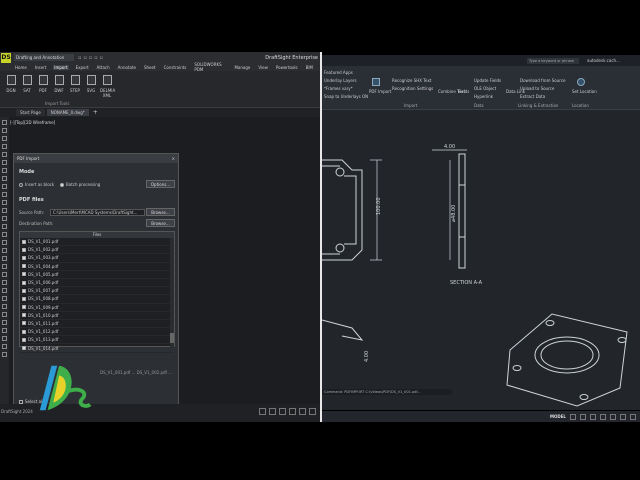 This screenshot has height=480, width=640. I want to click on batch-processing-radio: Batch processing, so click(80, 184).